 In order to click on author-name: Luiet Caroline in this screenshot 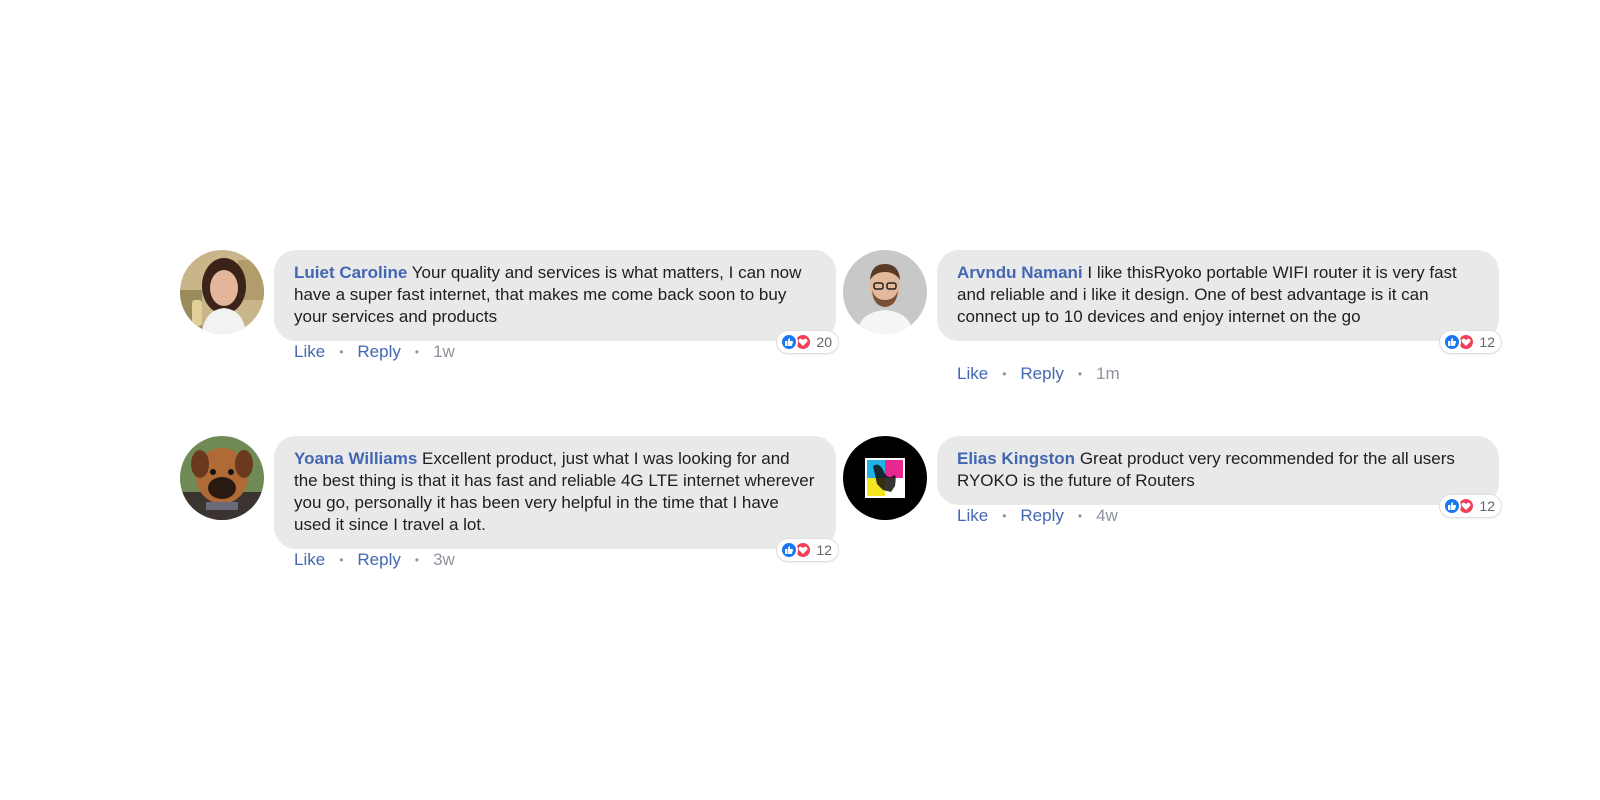, I will do `click(350, 272)`.